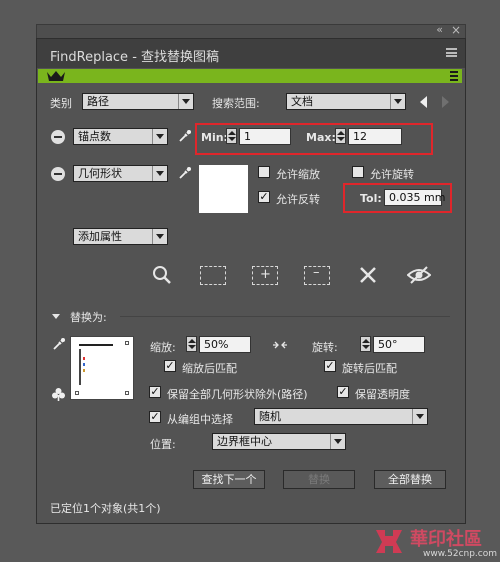 Image resolution: width=500 pixels, height=562 pixels. I want to click on allow-reflect-checkbox: ✓, so click(264, 197).